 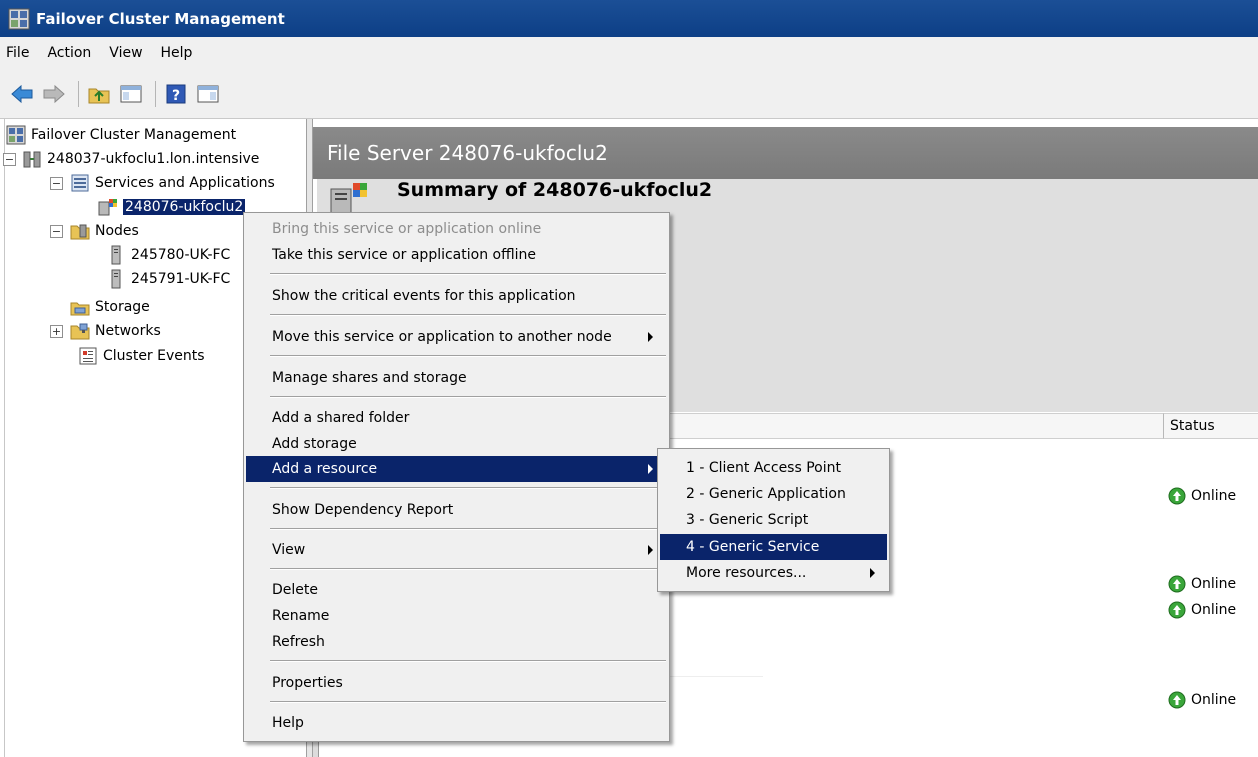 What do you see at coordinates (456, 550) in the screenshot?
I see `menu-item-view: View` at bounding box center [456, 550].